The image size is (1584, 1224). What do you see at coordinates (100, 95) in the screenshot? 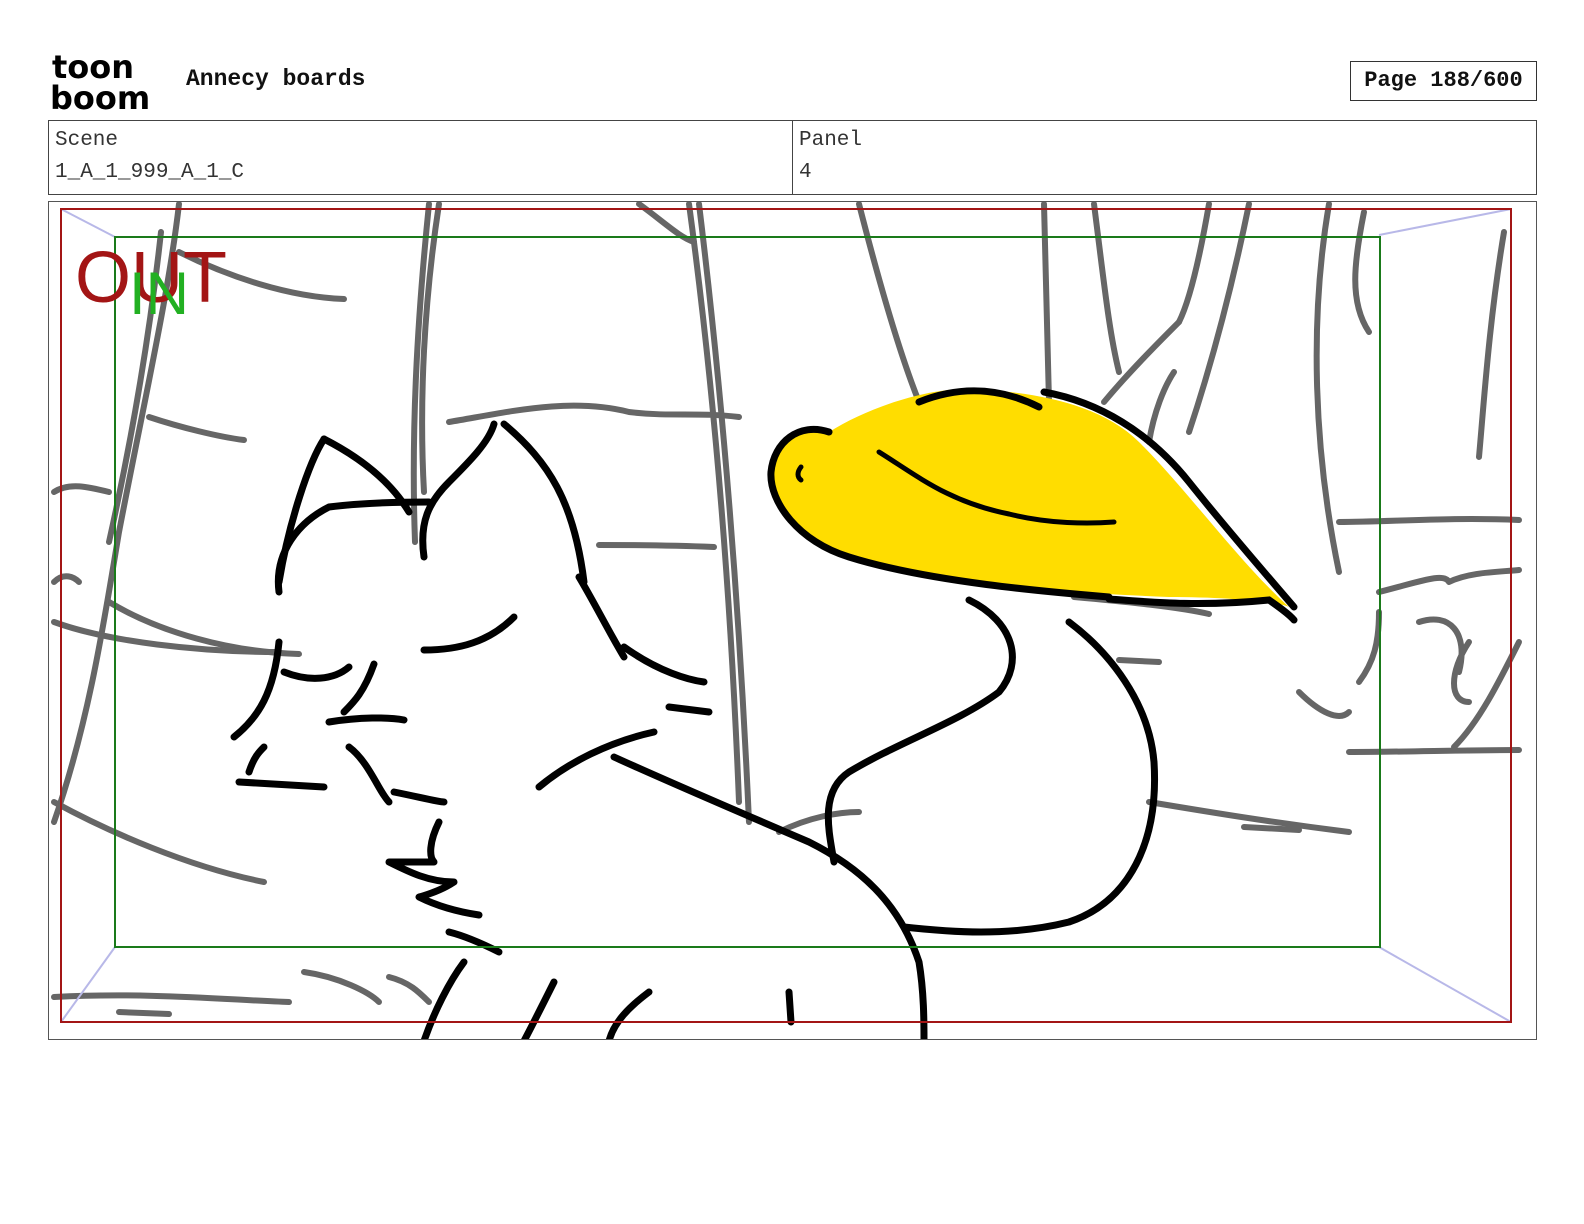
I see `logo-text-bottom: boom` at bounding box center [100, 95].